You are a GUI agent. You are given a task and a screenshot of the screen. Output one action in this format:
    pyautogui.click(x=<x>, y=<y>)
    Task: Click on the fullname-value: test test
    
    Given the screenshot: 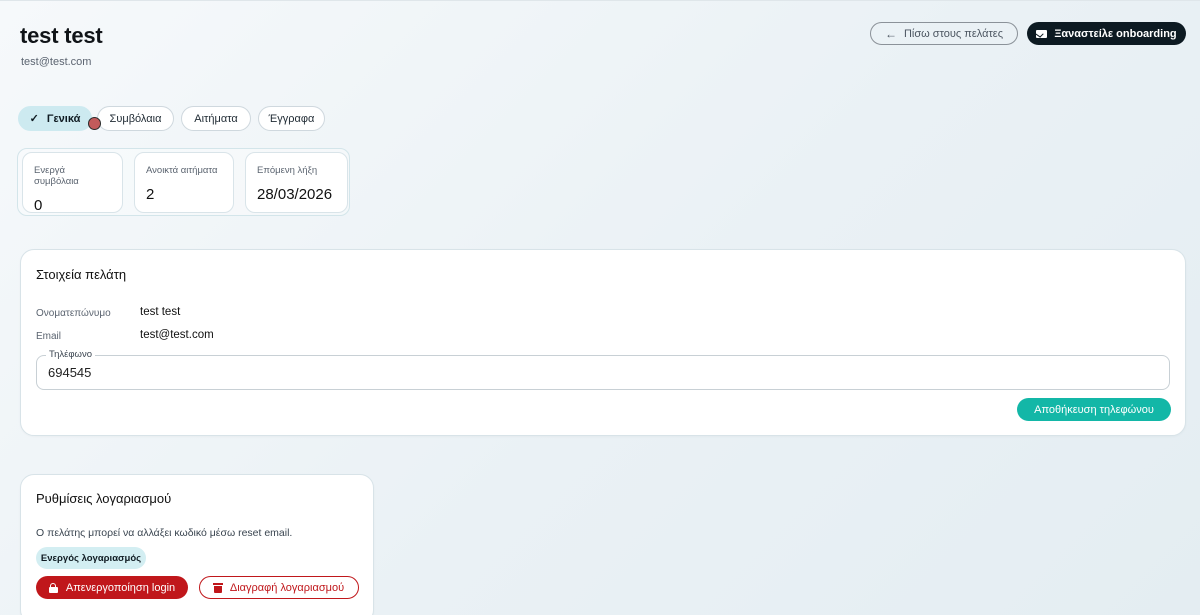 What is the action you would take?
    pyautogui.click(x=160, y=312)
    